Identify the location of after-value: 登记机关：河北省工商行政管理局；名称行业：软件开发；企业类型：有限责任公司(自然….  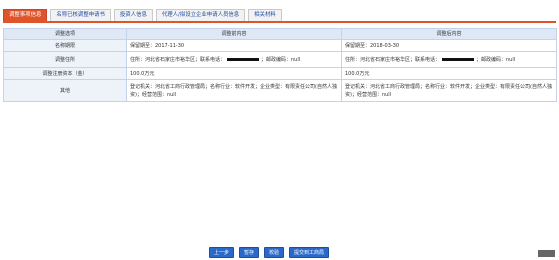
(449, 90).